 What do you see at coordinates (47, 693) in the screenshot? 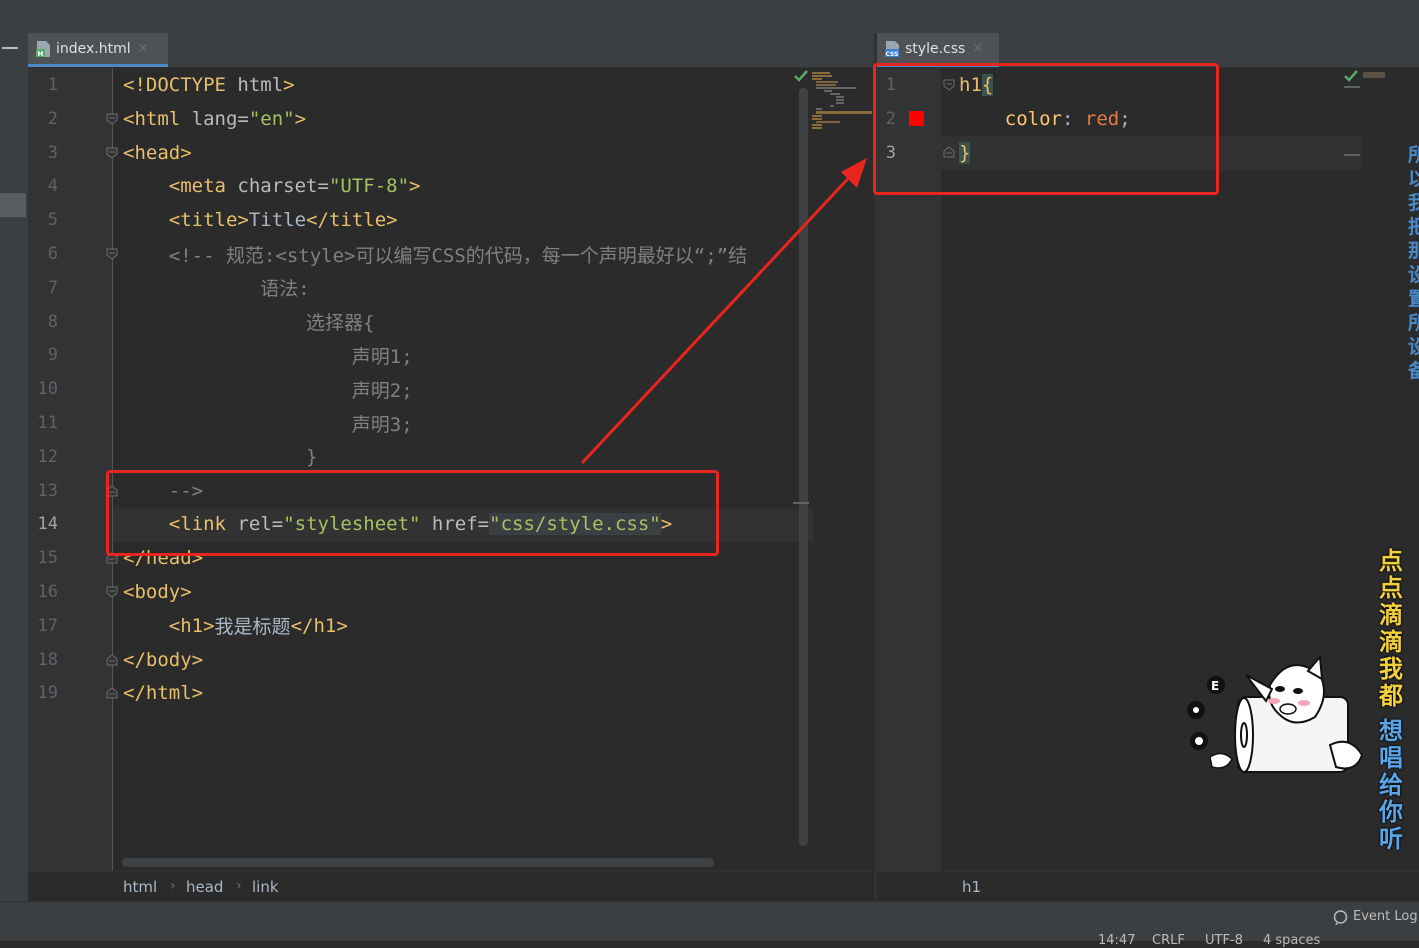
I see `line-number: 19` at bounding box center [47, 693].